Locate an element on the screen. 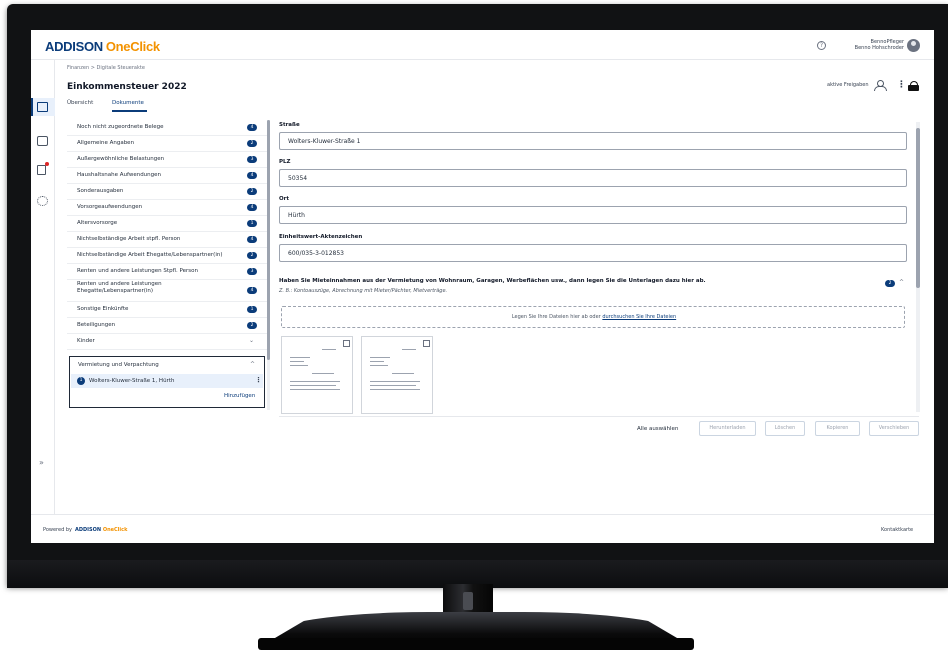 The width and height of the screenshot is (948, 652). add-property-link: Hinzufügen is located at coordinates (239, 396).